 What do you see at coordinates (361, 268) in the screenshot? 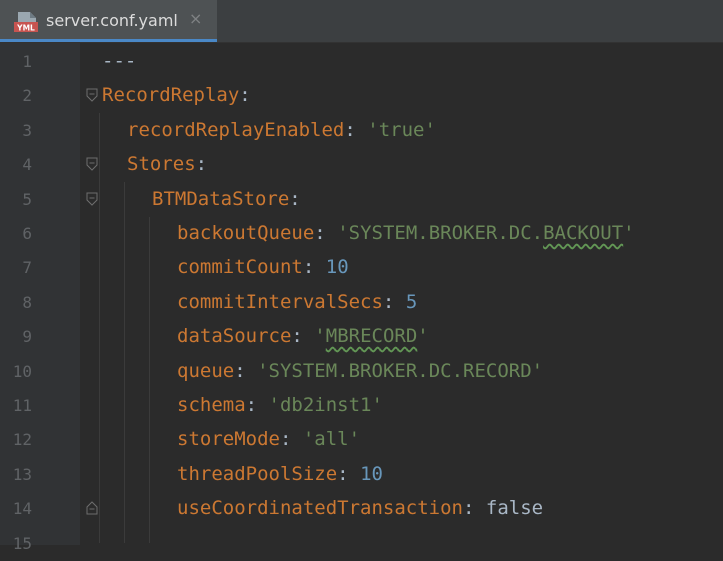
I see `code-line: 7 commitCount: 10` at bounding box center [361, 268].